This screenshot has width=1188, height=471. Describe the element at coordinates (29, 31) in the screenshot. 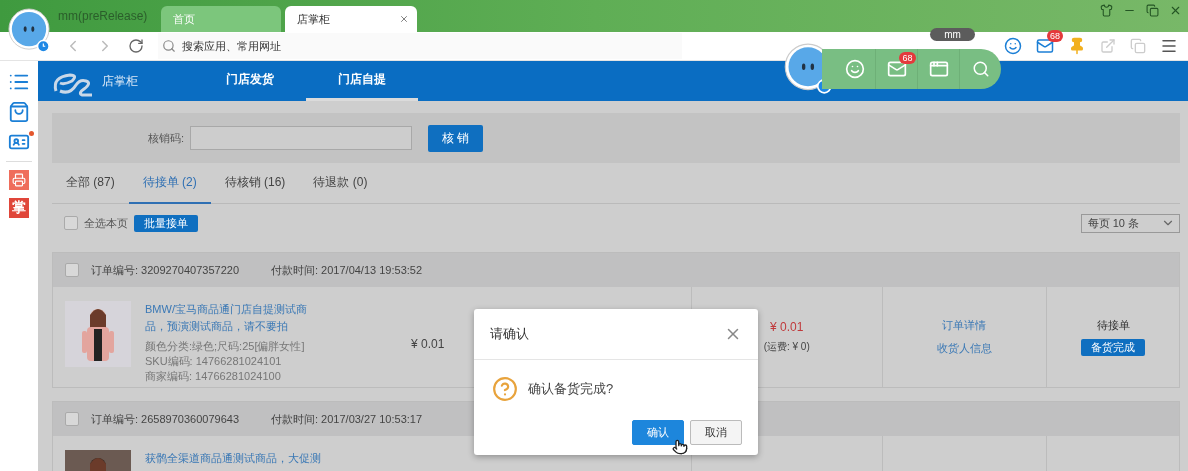

I see `avatar-icon` at that location.